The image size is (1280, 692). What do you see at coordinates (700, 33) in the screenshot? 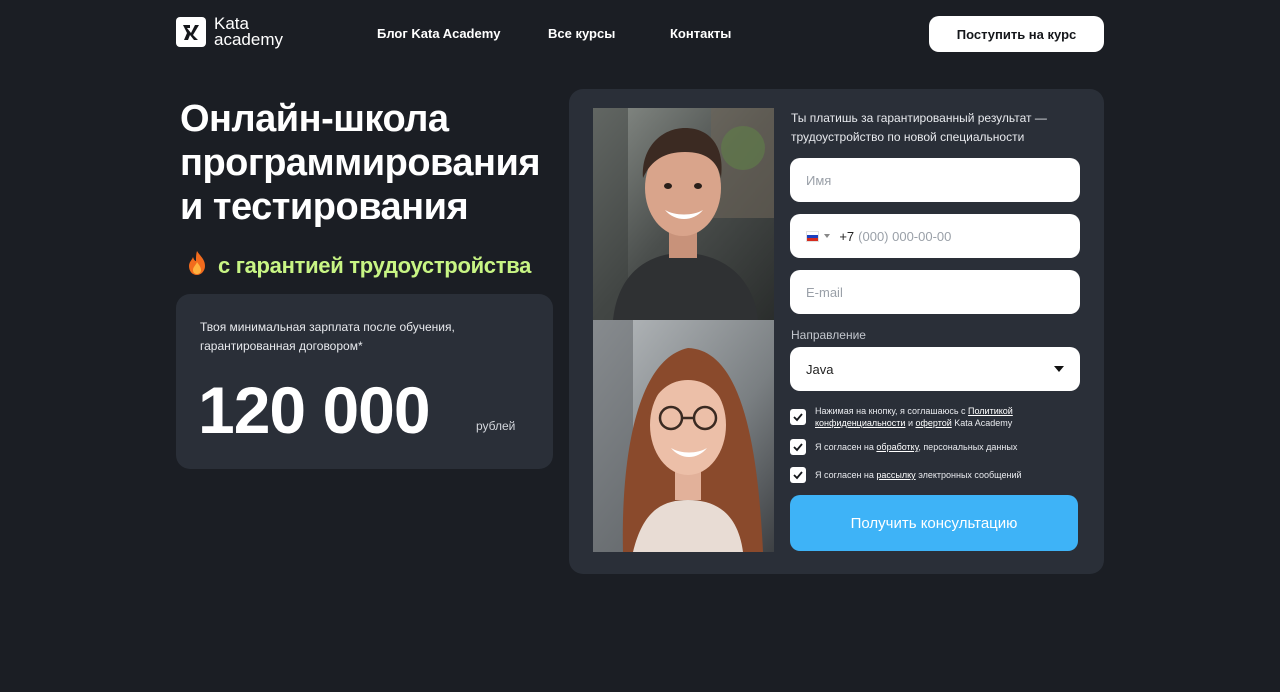
I see `nav-link-contacts: Контакты` at bounding box center [700, 33].